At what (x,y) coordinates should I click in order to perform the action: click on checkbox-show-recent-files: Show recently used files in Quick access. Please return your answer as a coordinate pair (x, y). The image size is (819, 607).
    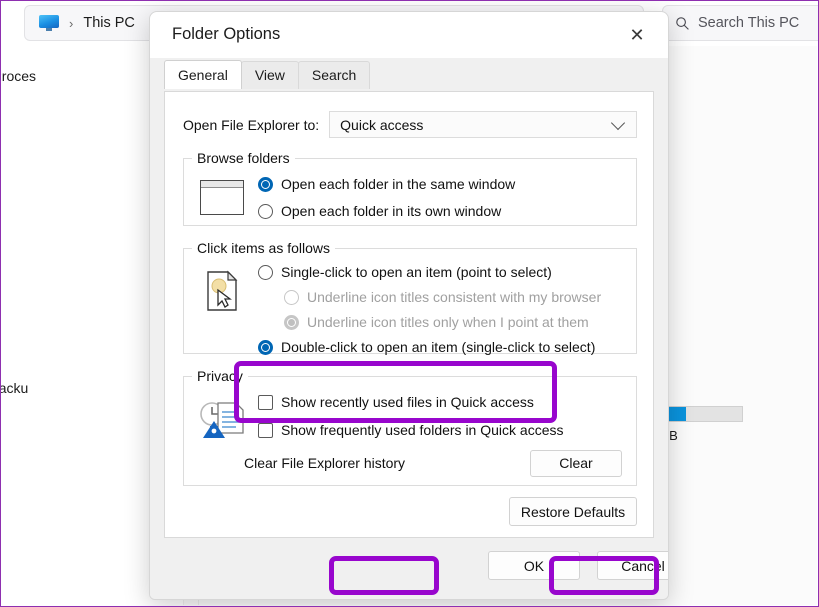
    Looking at the image, I should click on (396, 402).